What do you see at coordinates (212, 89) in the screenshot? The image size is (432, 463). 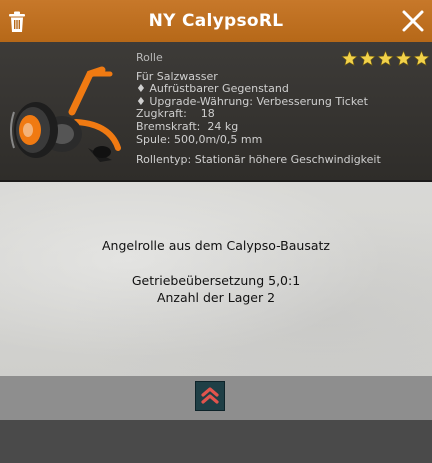 I see `stat-line: ♦ Aufrüstbarer Gegenstand` at bounding box center [212, 89].